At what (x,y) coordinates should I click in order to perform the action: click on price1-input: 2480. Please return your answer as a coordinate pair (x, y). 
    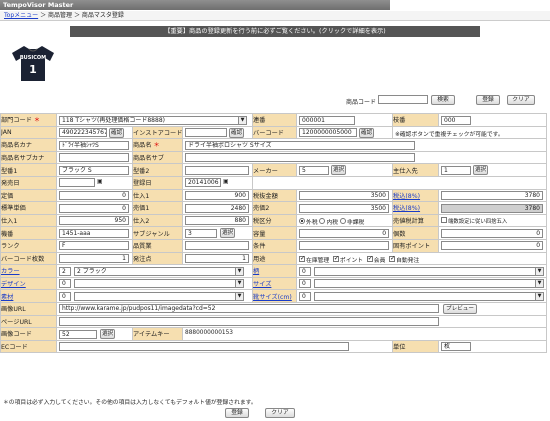
    Looking at the image, I should click on (217, 208).